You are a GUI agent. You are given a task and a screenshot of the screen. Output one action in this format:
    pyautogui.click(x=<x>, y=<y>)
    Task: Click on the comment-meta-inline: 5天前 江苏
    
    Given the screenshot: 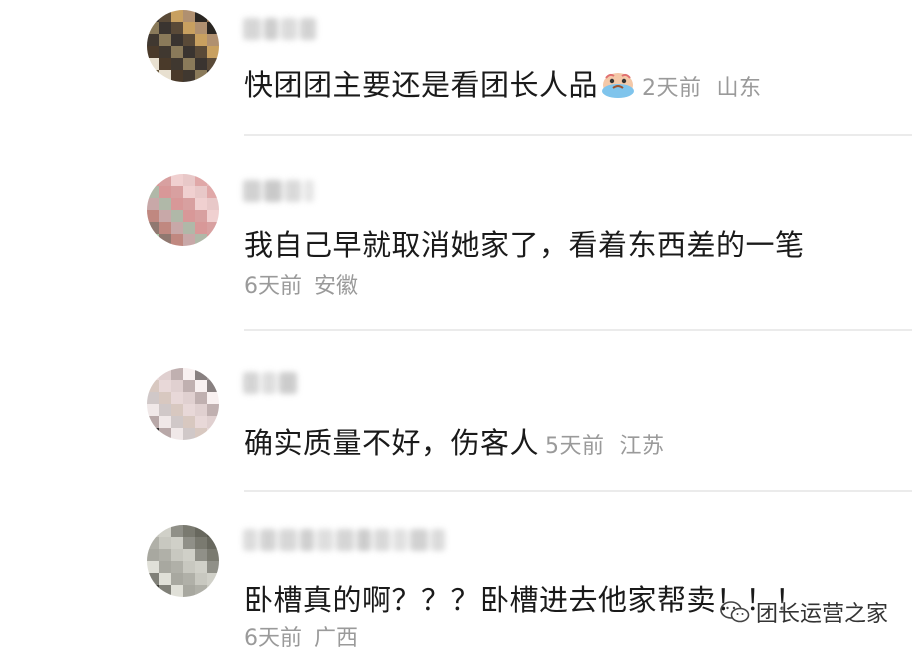 What is the action you would take?
    pyautogui.click(x=605, y=446)
    